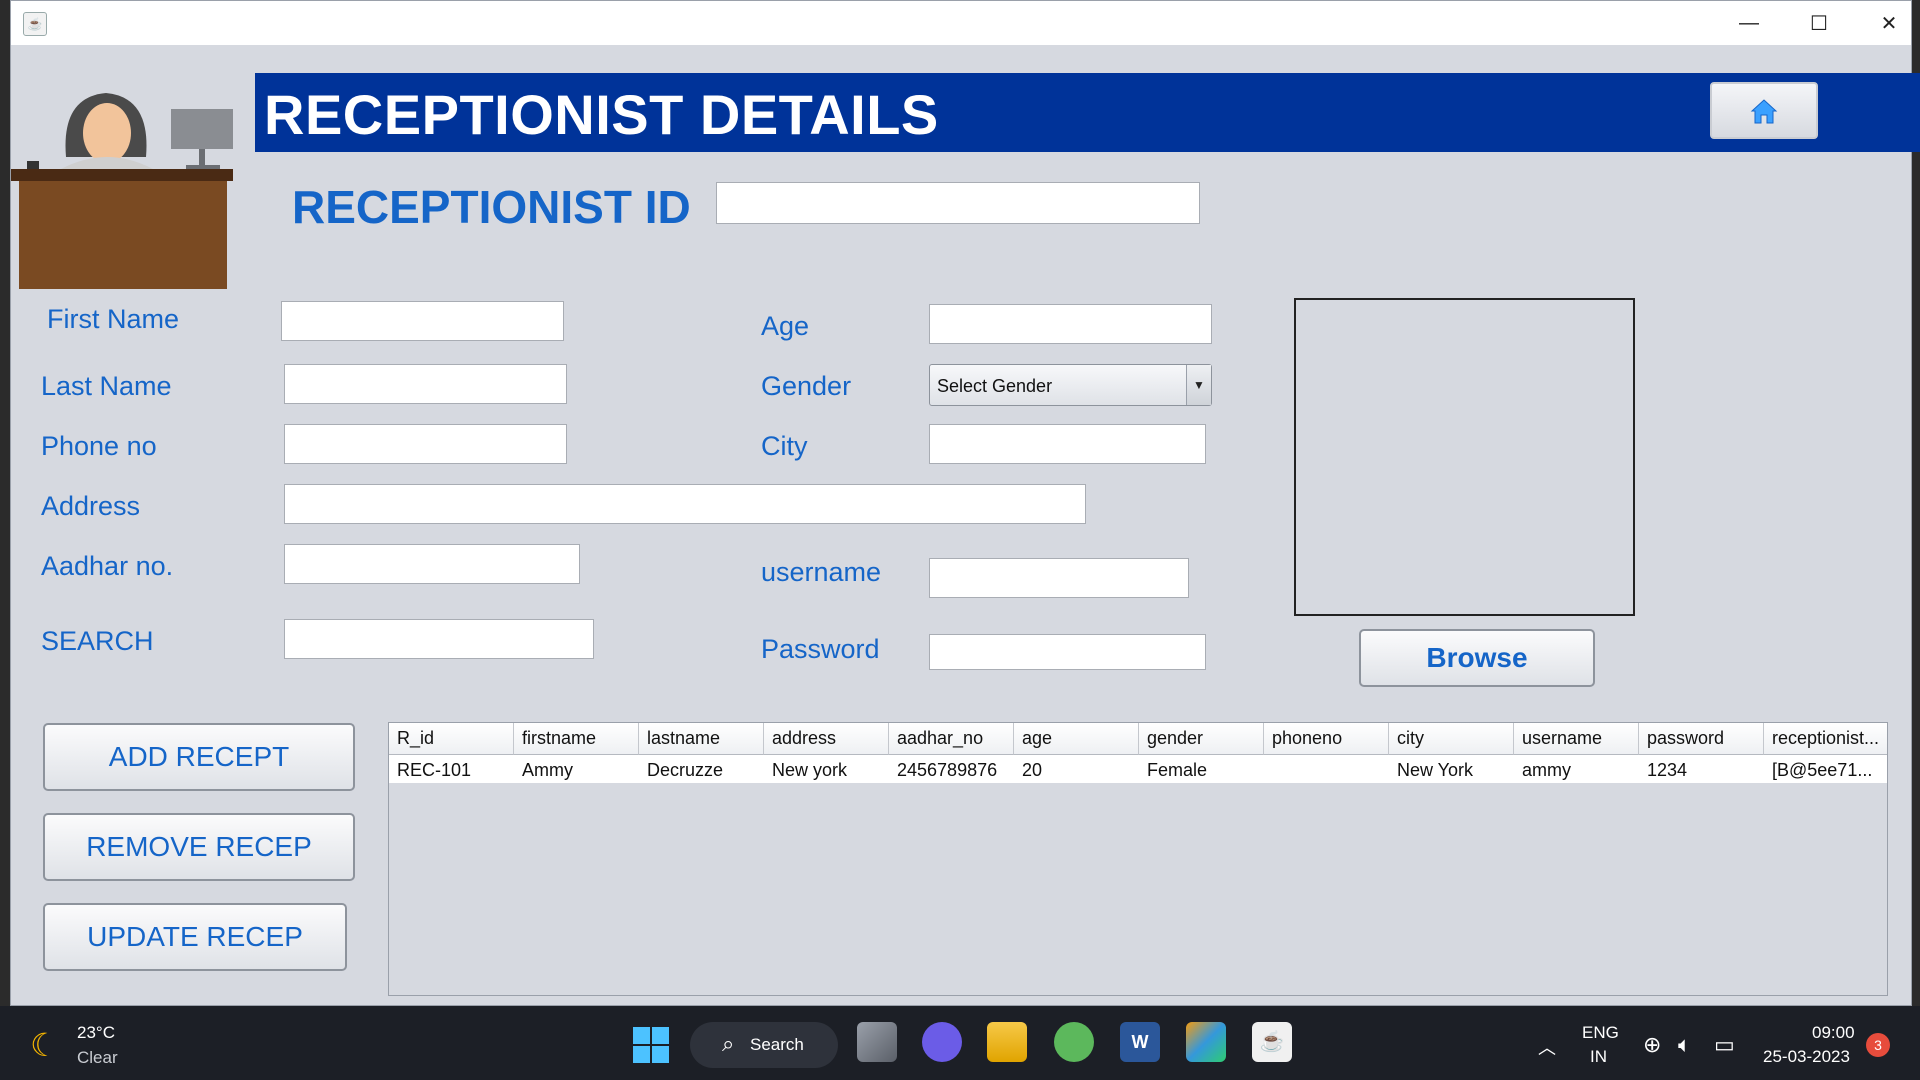 The width and height of the screenshot is (1920, 1080). Describe the element at coordinates (451, 739) in the screenshot. I see `column-header-r-id: R_id` at that location.